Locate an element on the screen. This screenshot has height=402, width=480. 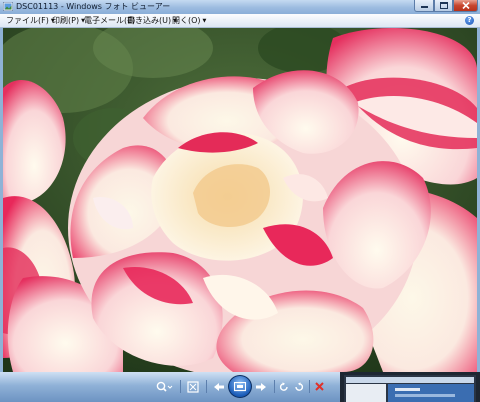
slideshow-button is located at coordinates (240, 386).